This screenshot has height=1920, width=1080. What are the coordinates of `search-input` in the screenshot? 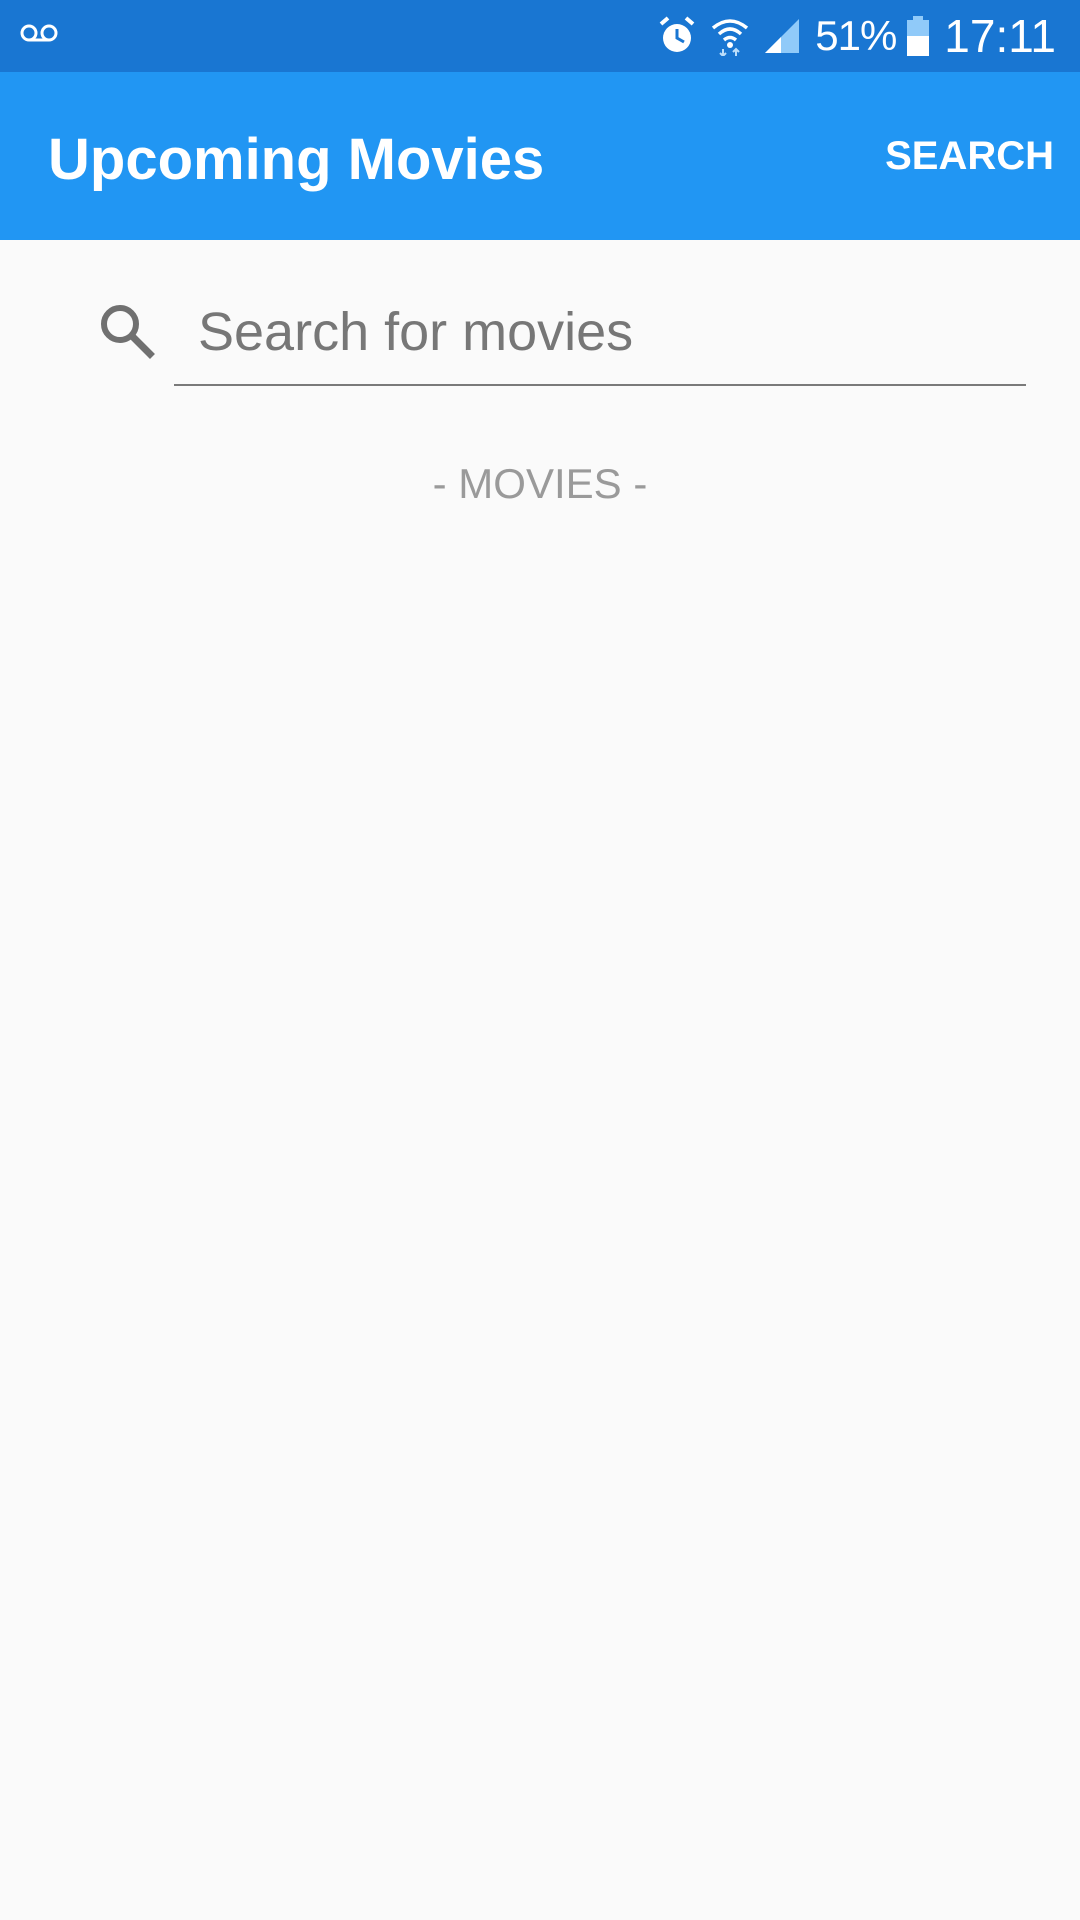 It's located at (600, 333).